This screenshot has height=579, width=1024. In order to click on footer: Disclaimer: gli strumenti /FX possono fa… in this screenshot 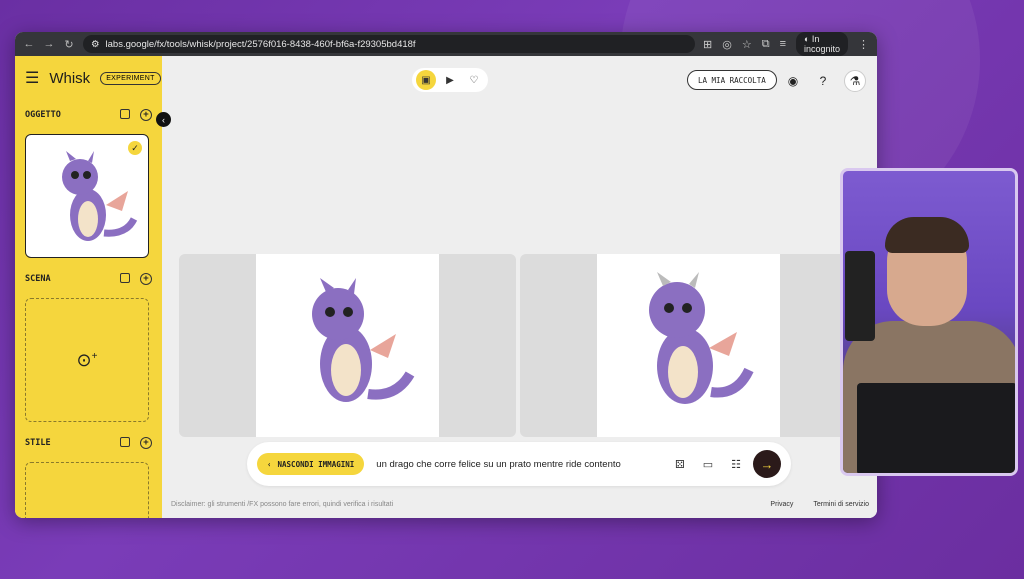, I will do `click(520, 504)`.